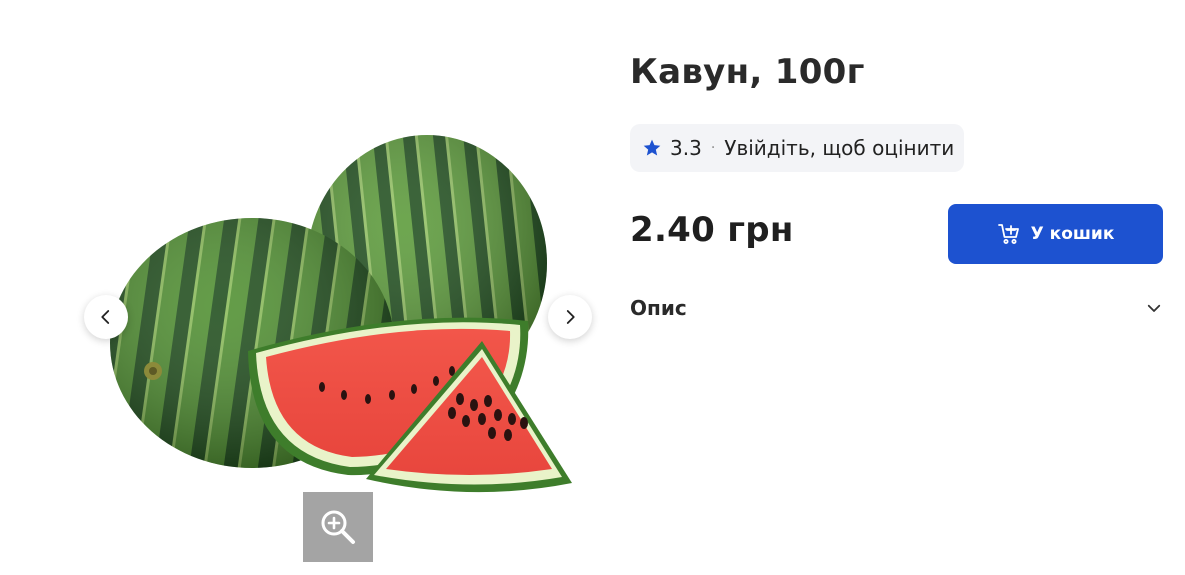  I want to click on chevron-left-icon, so click(106, 317).